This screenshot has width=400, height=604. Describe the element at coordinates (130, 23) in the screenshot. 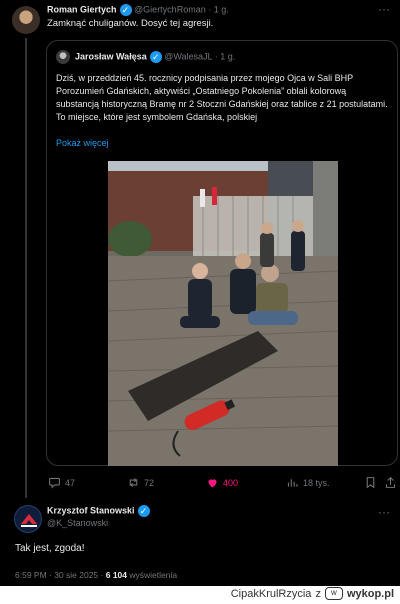

I see `tweet1-text: Zamknąć chuliganów. Dosyć tej agresji.` at that location.